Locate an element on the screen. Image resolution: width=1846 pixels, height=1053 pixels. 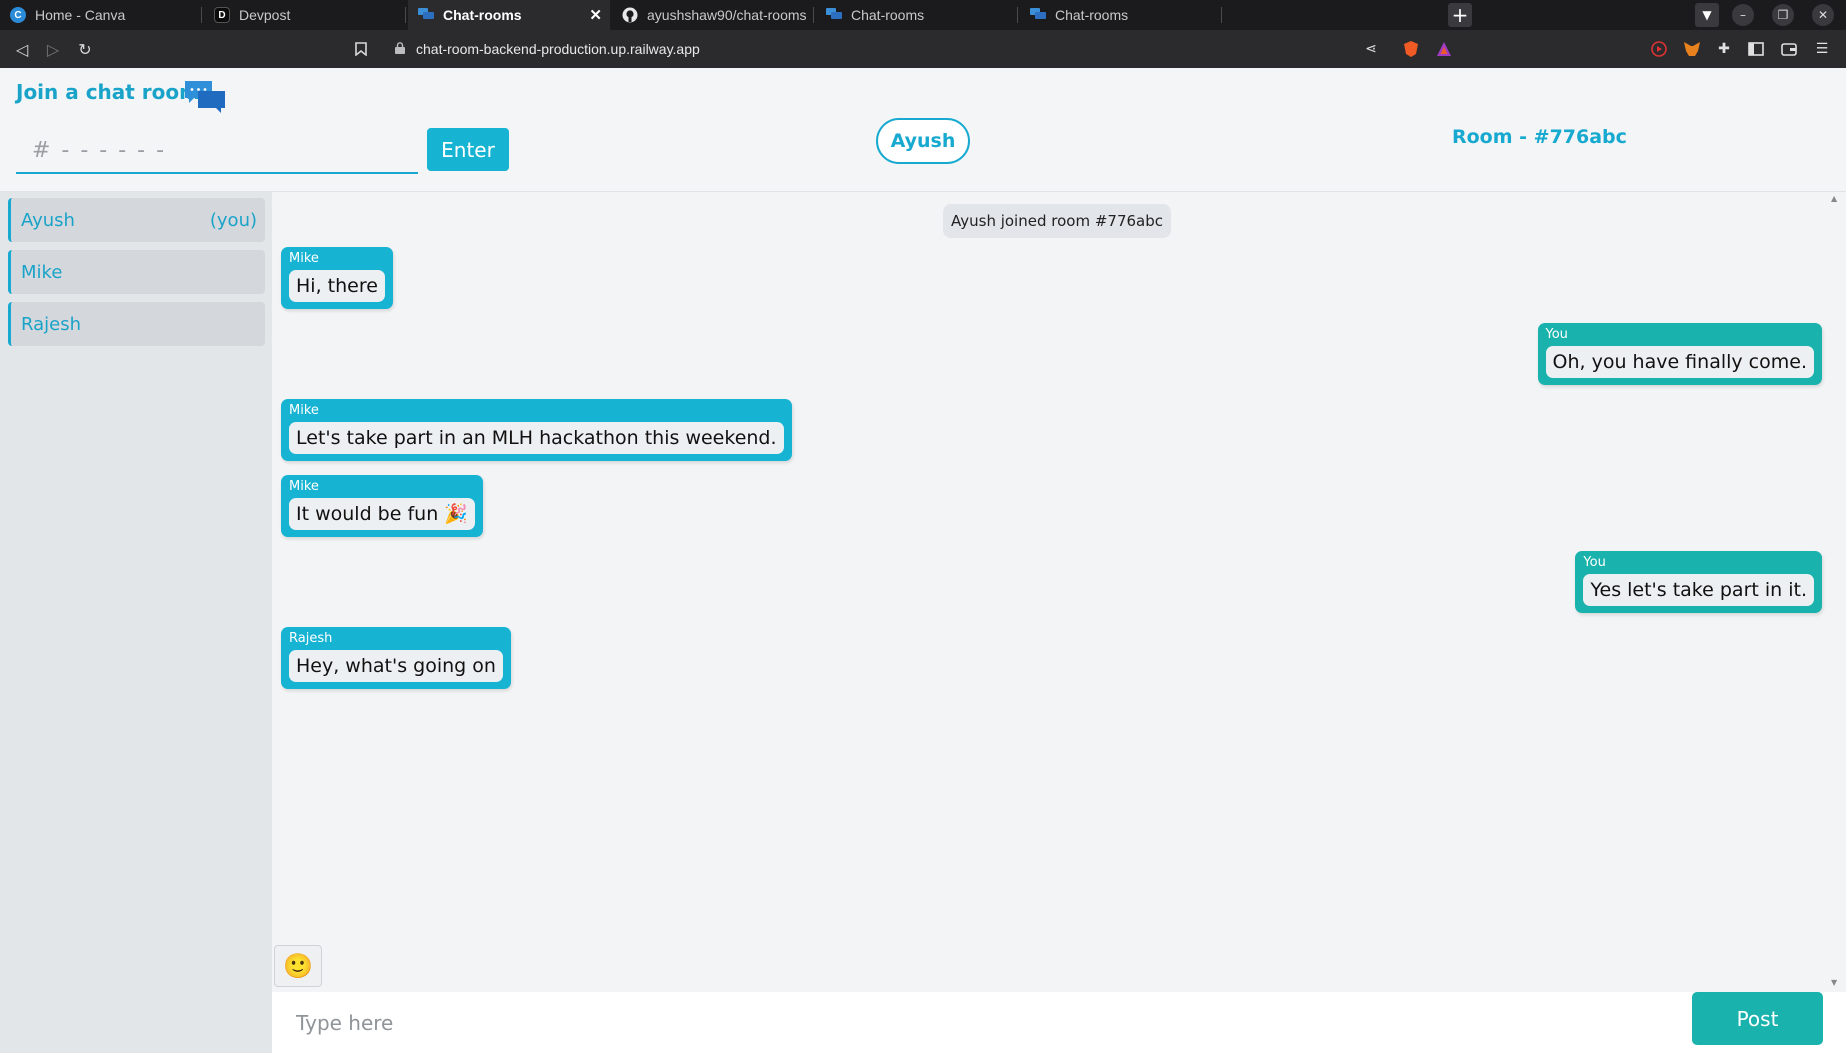
message-text: Yes let's take part in it. is located at coordinates (1698, 590).